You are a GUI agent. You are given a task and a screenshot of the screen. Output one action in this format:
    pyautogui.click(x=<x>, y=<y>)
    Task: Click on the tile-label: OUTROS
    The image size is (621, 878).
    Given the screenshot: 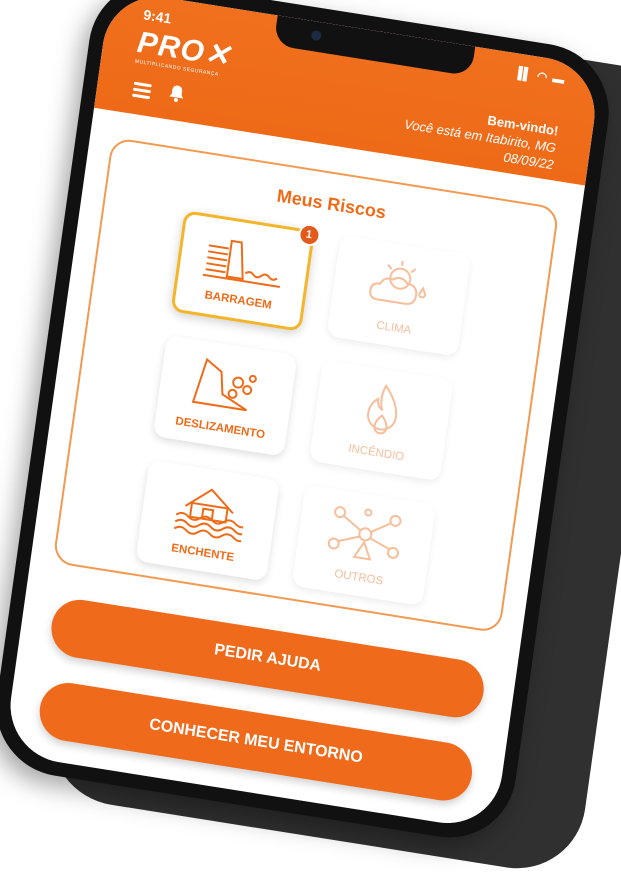 What is the action you would take?
    pyautogui.click(x=358, y=578)
    